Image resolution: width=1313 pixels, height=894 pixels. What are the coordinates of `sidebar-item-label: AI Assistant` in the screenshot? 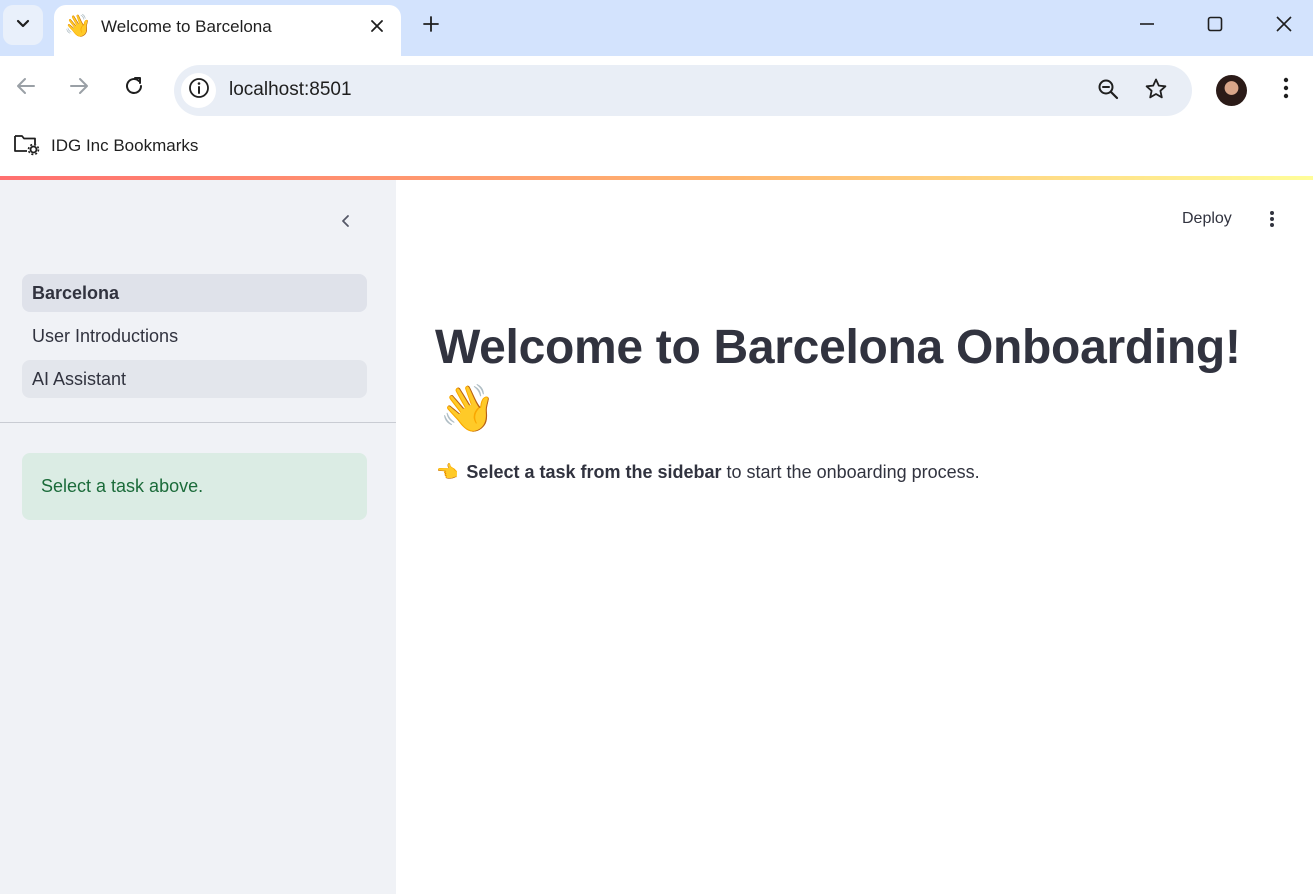 It's located at (79, 378).